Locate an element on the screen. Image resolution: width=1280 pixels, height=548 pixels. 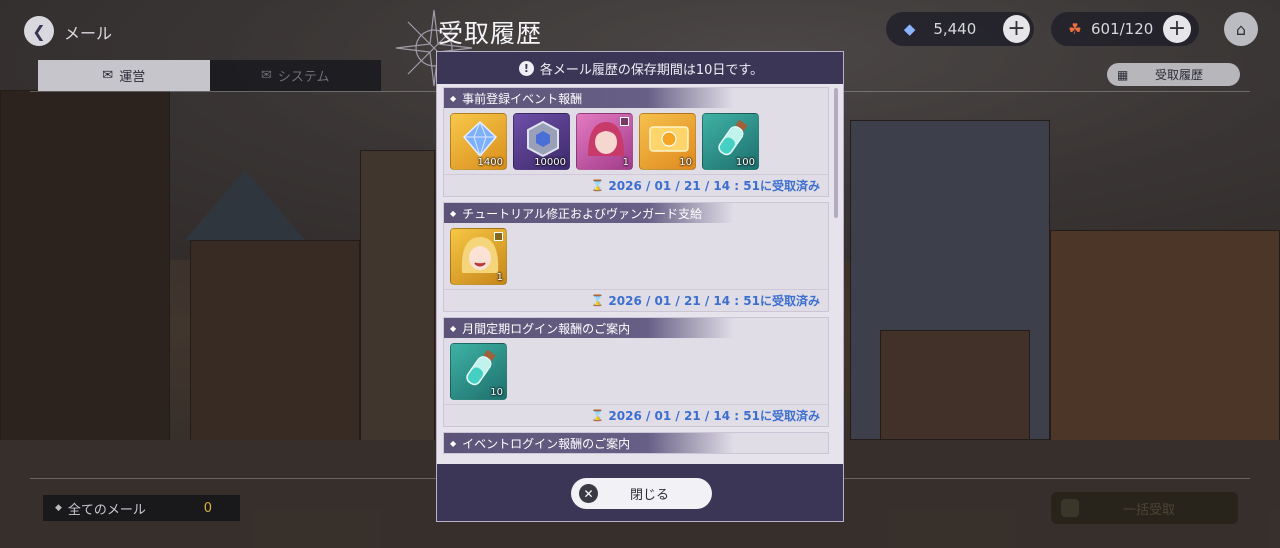
stamina-amount: 601/120 is located at coordinates (1122, 29).